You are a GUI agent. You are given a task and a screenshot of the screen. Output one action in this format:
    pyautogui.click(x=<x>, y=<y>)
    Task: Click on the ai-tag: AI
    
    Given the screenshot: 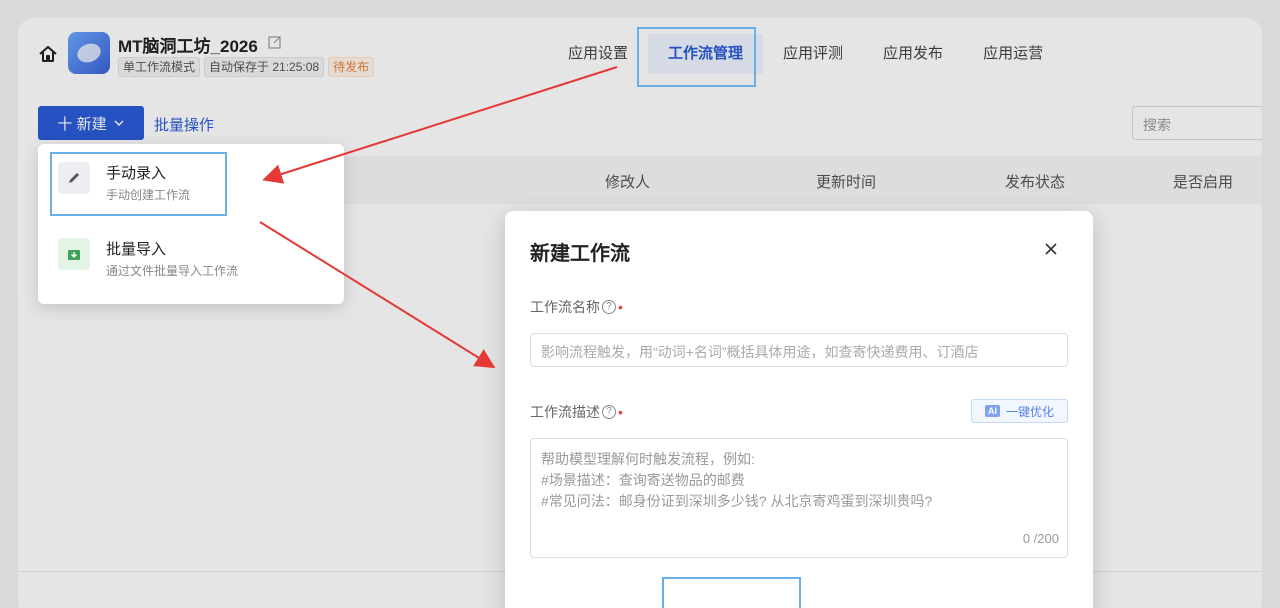 What is the action you would take?
    pyautogui.click(x=992, y=411)
    